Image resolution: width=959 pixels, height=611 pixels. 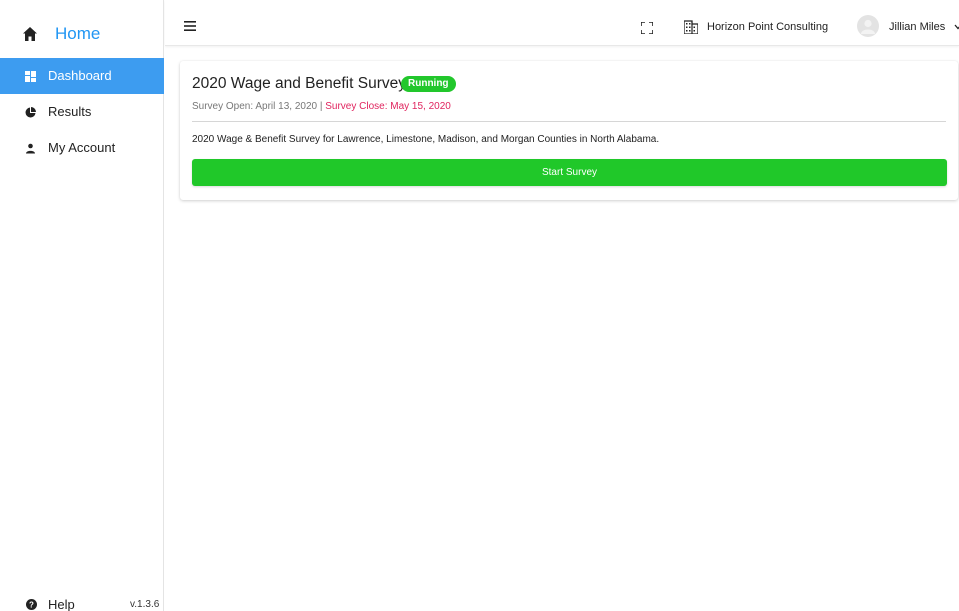 I want to click on survey-close-date: Survey Close: May 15, 2020, so click(x=388, y=106).